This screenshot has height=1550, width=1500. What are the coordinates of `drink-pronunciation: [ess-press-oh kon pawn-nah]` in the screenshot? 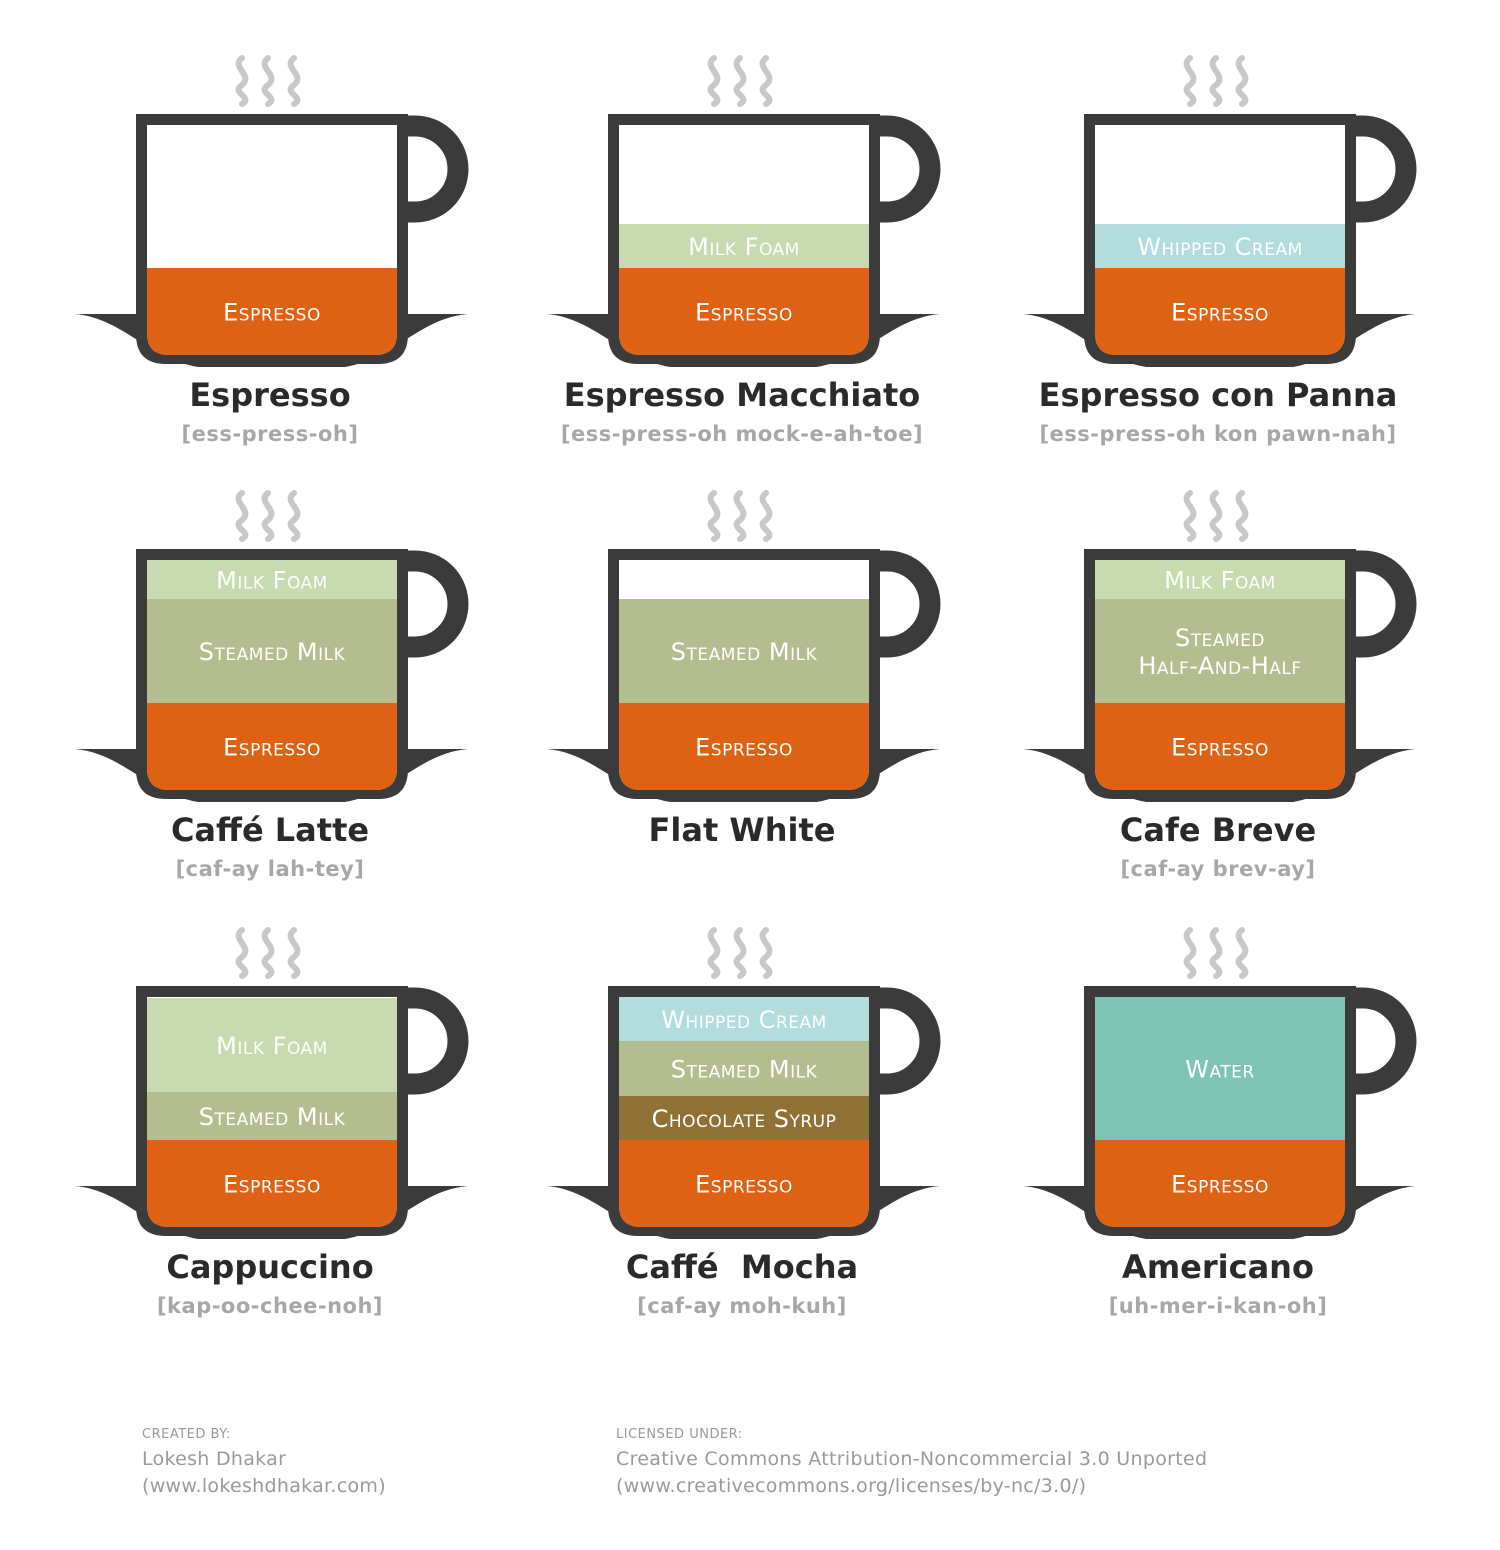 It's located at (1218, 434).